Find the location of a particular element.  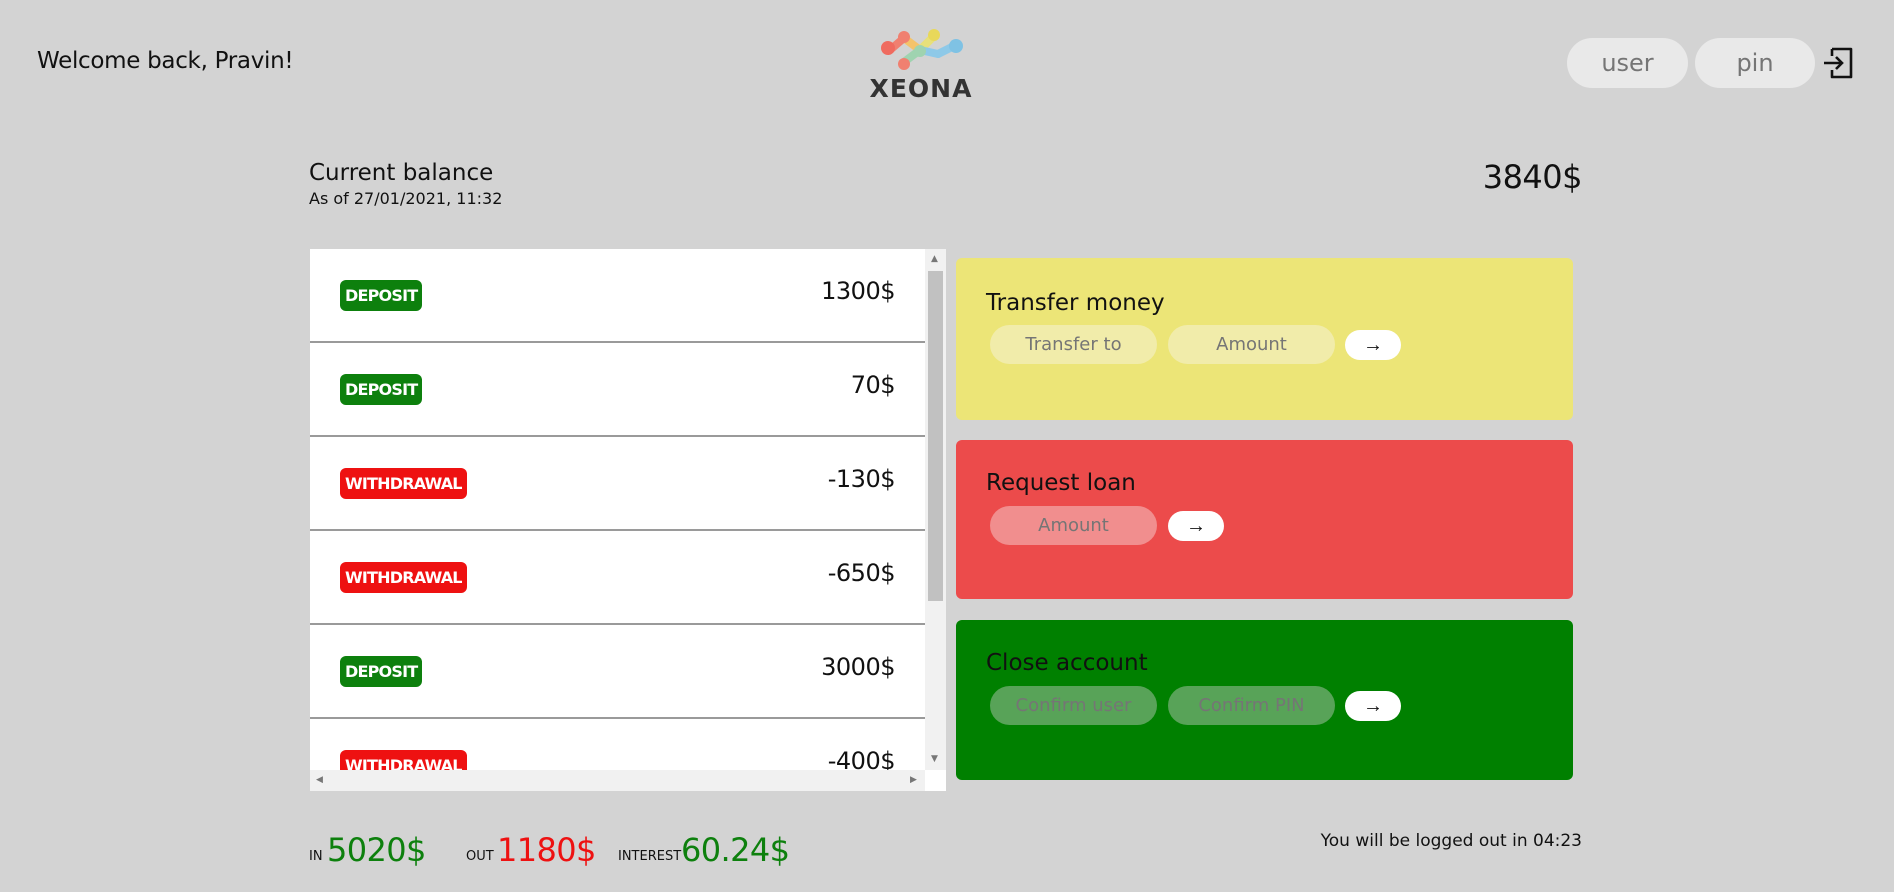

movement-amount: 1300$ is located at coordinates (858, 291).